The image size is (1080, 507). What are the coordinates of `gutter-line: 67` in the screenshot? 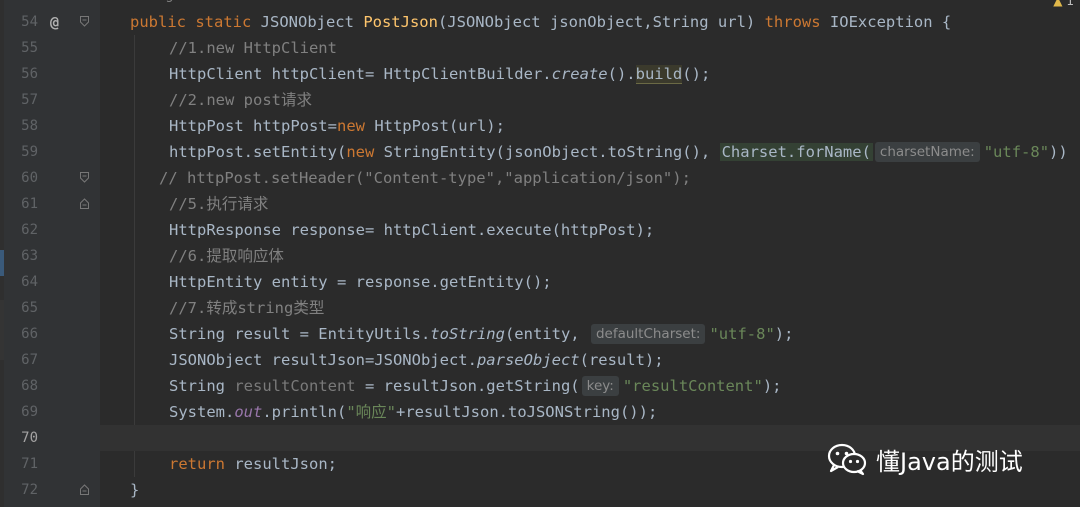 It's located at (52, 360).